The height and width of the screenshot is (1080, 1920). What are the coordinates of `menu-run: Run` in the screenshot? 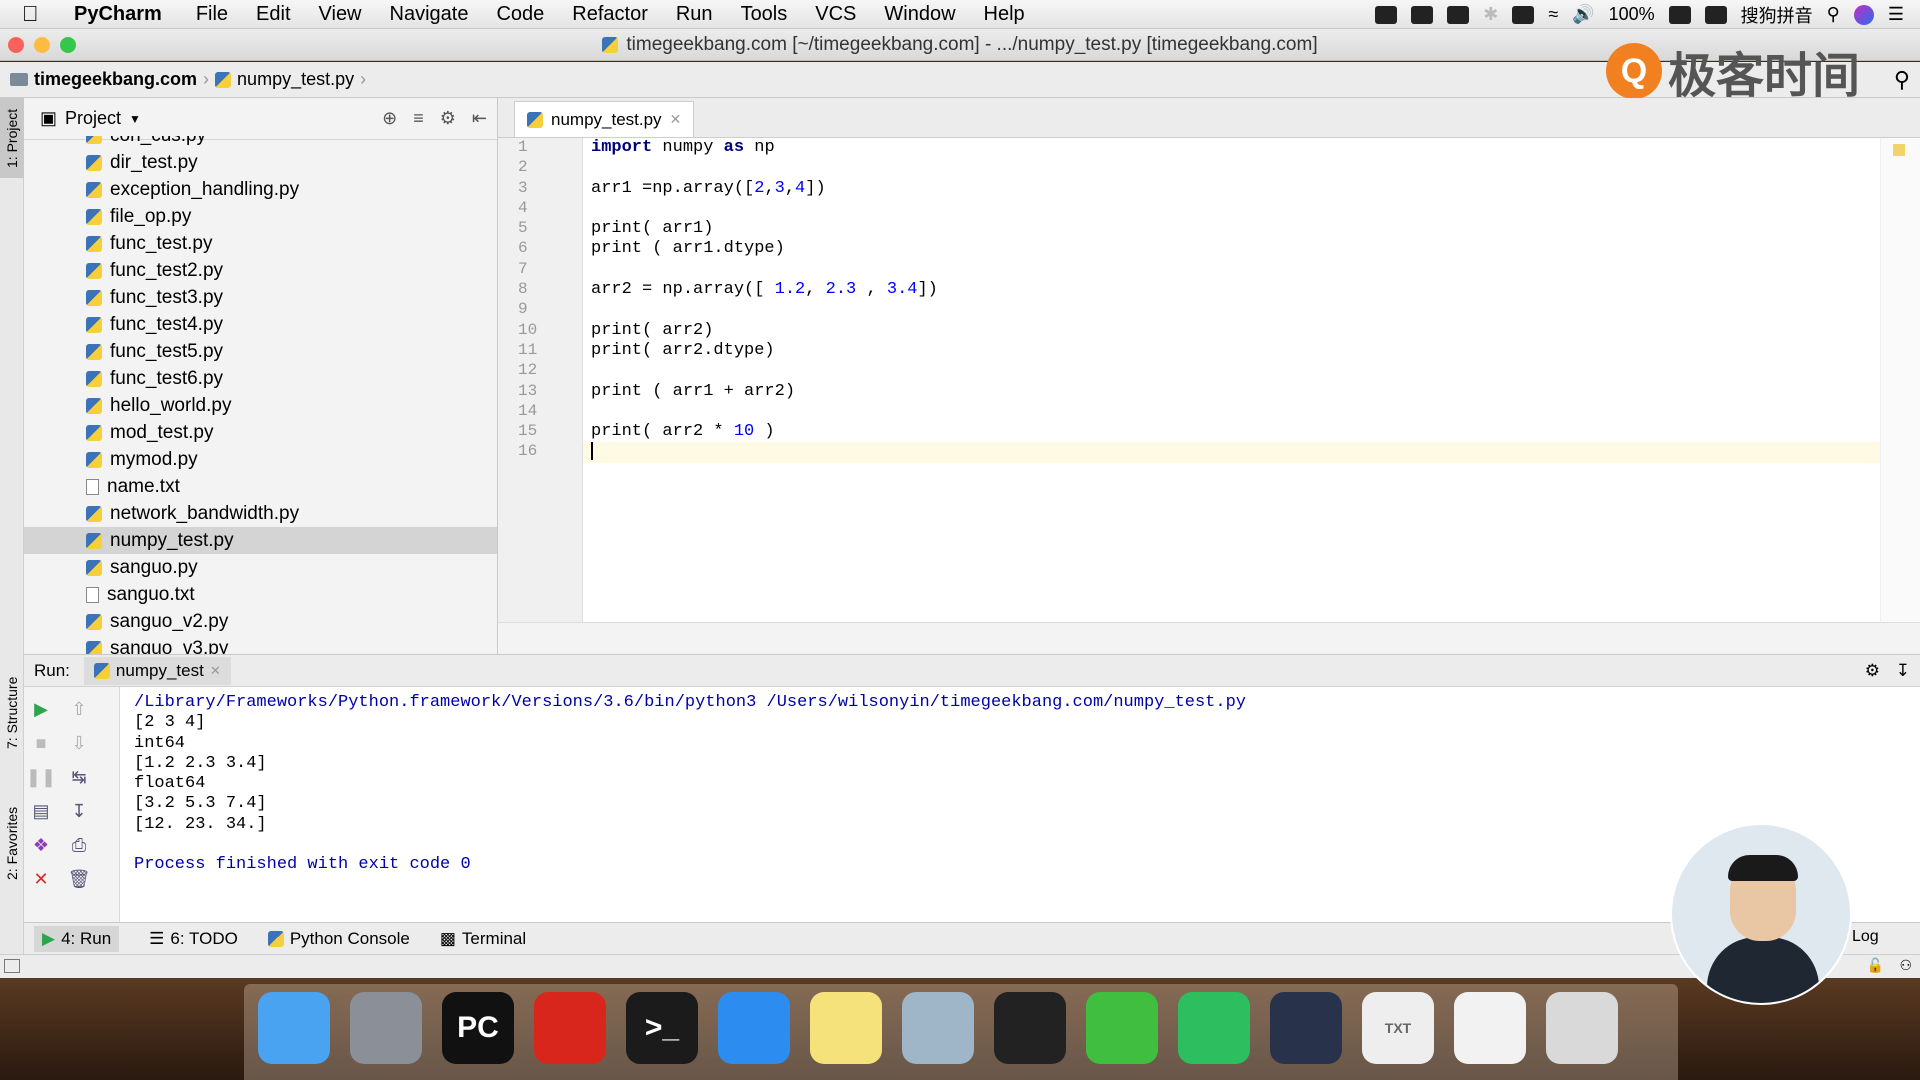 It's located at (694, 14).